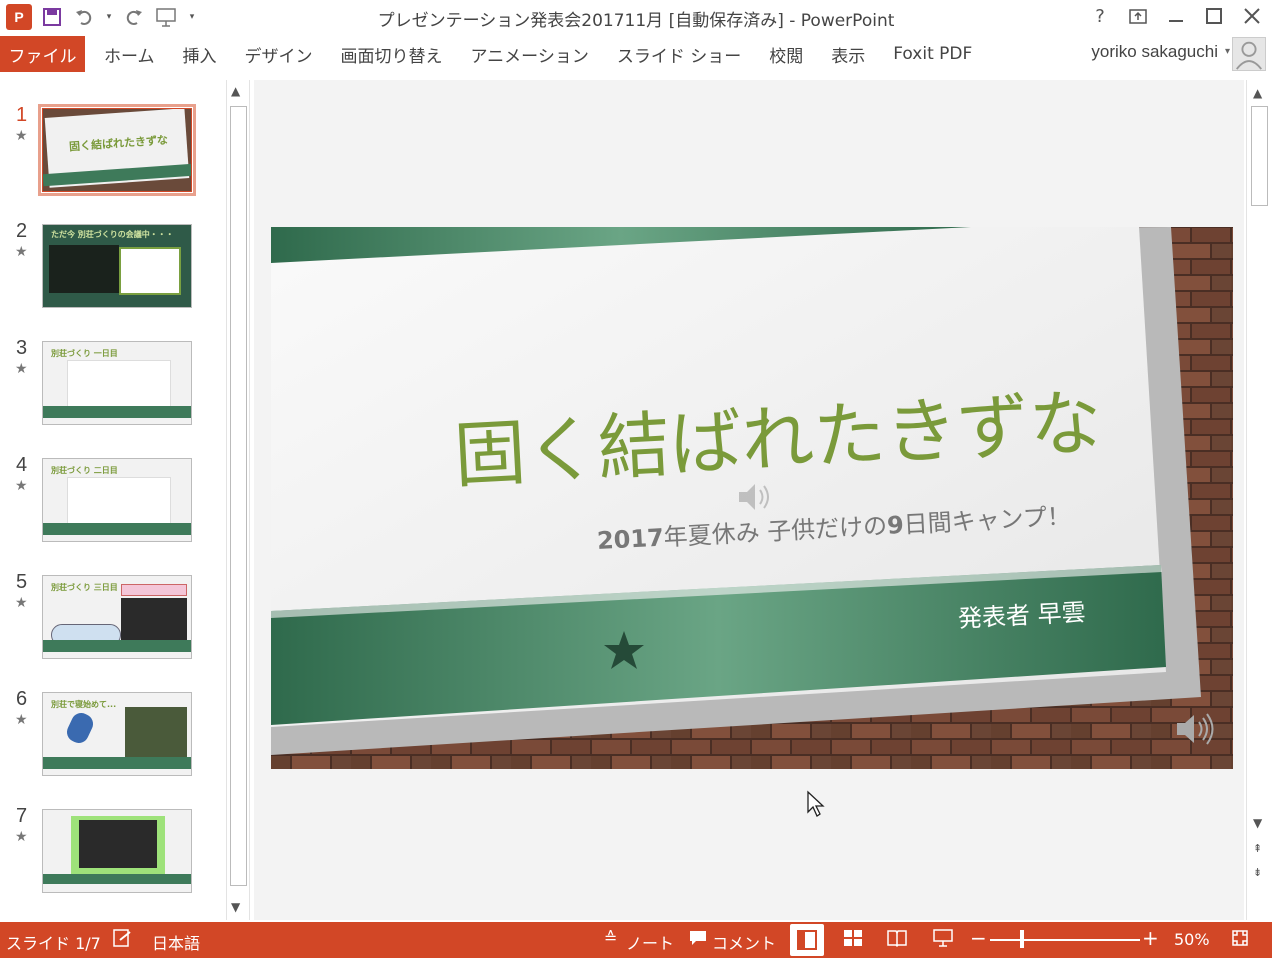  Describe the element at coordinates (117, 150) in the screenshot. I see `slide-thumbnail: 固く結ばれたきずな` at that location.